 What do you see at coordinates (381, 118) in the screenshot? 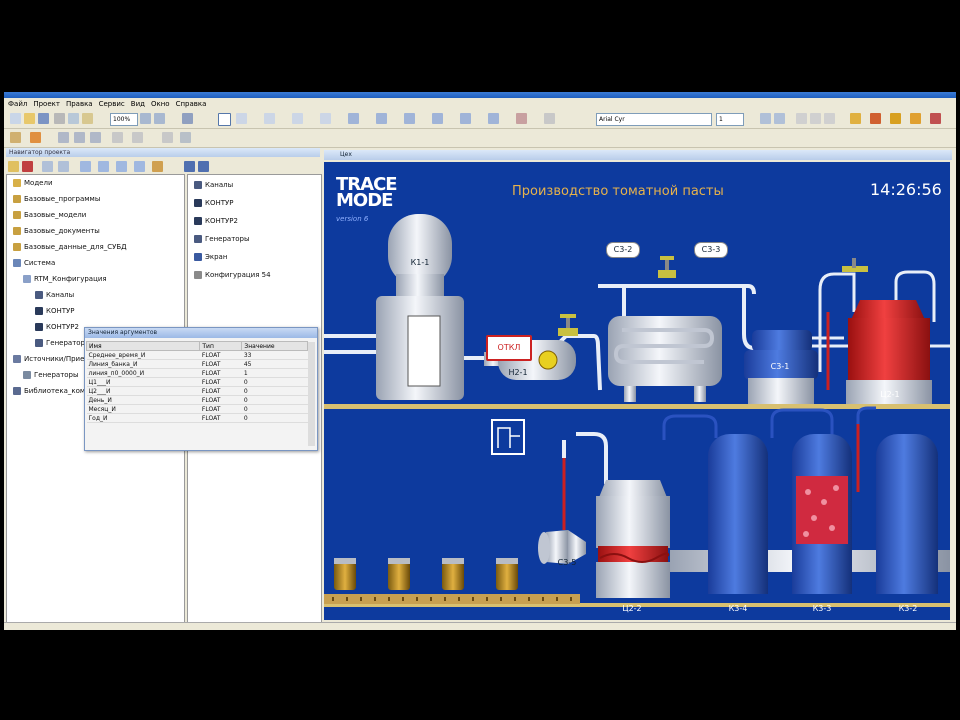
I see `button-tool-icon` at bounding box center [381, 118].